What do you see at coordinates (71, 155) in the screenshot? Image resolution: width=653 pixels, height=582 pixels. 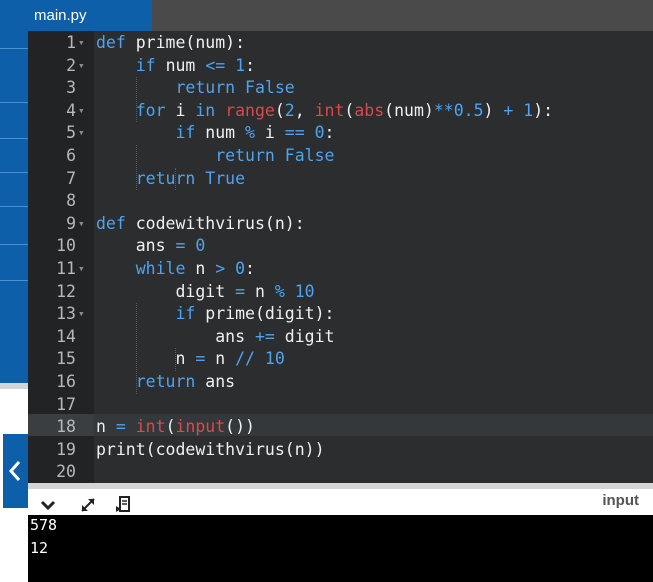 I see `line-number: 6` at bounding box center [71, 155].